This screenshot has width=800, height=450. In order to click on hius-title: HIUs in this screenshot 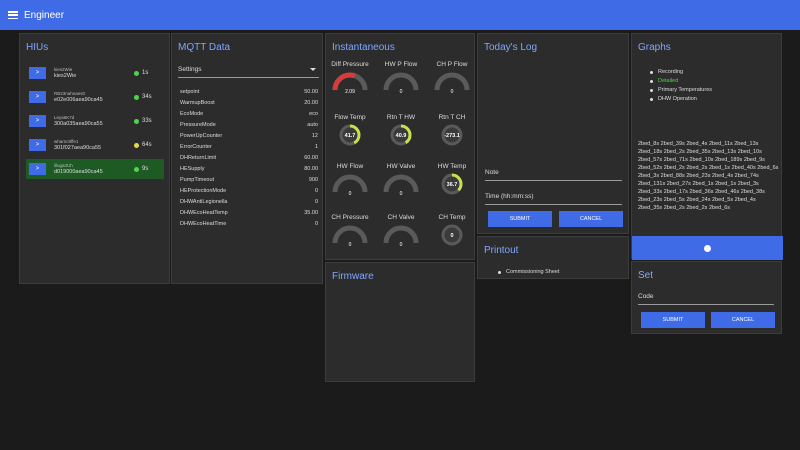, I will do `click(37, 47)`.